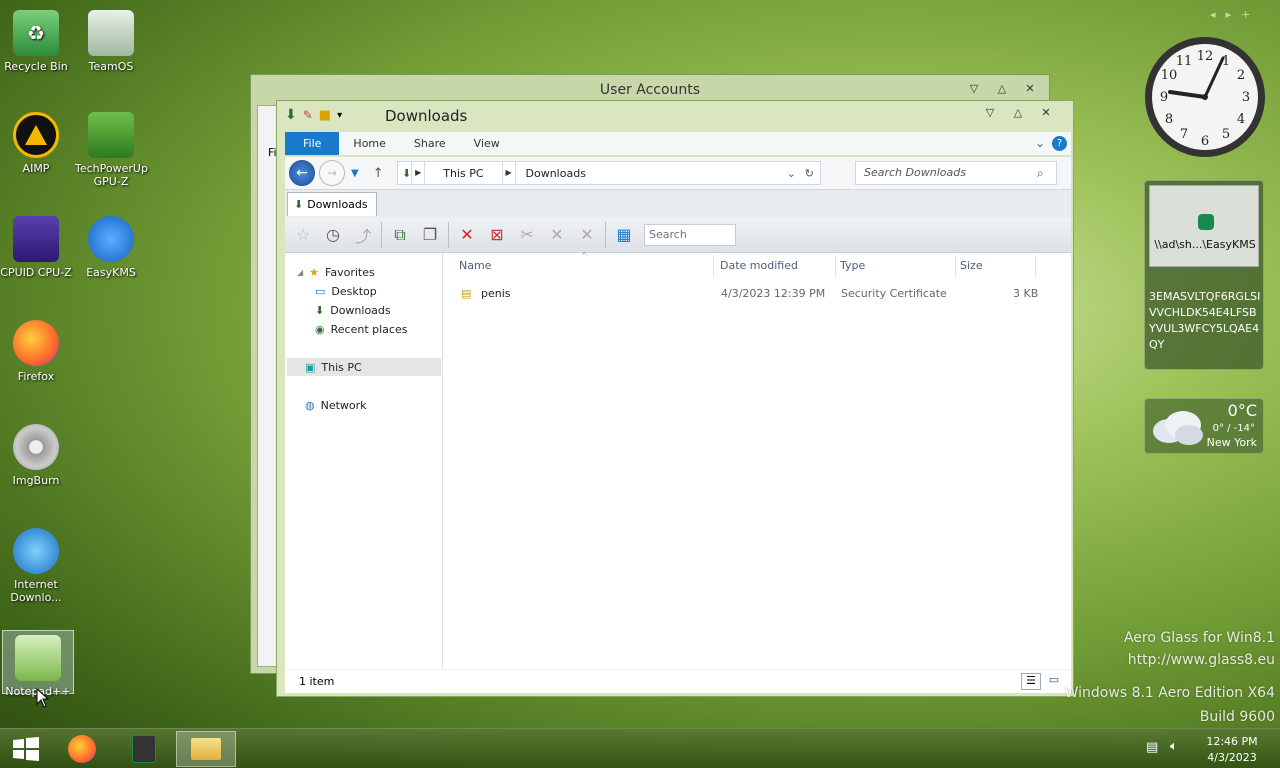  What do you see at coordinates (1031, 681) in the screenshot?
I see `details-view-icon: ☰` at bounding box center [1031, 681].